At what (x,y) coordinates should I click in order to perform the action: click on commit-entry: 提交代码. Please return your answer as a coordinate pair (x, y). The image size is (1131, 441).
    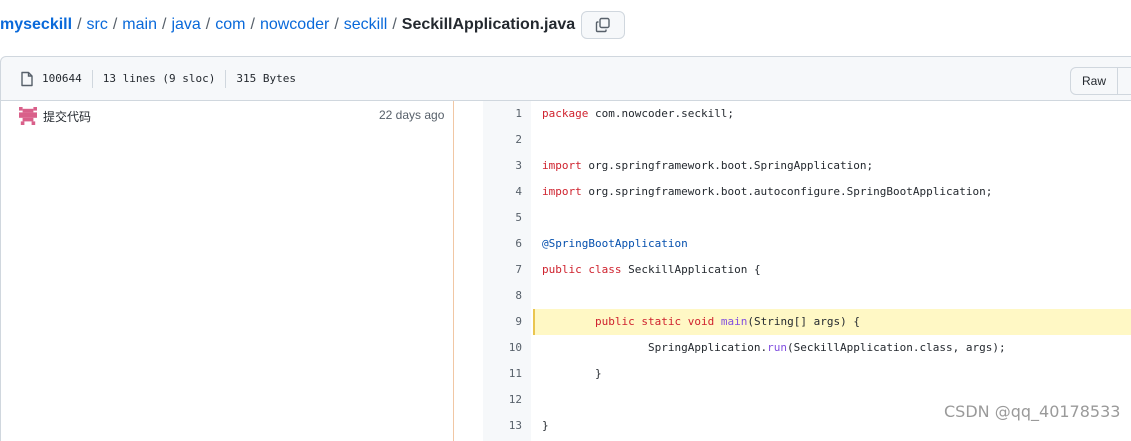
    Looking at the image, I should click on (55, 116).